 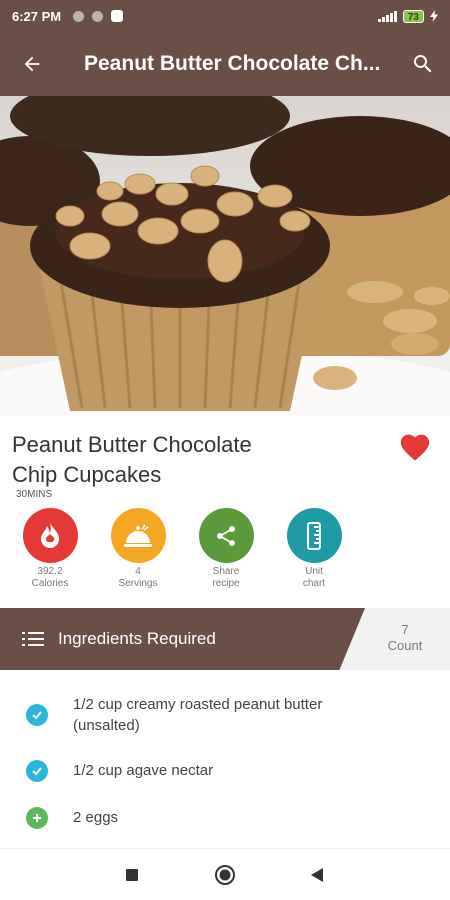 I want to click on ingredients-count: 7 Count, so click(x=405, y=639).